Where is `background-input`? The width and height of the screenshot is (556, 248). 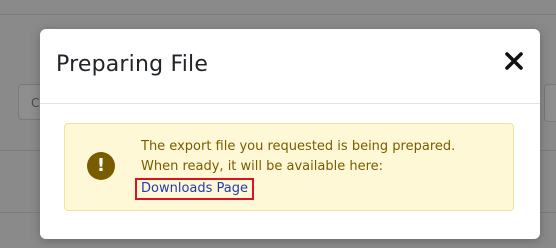 background-input is located at coordinates (550, 103).